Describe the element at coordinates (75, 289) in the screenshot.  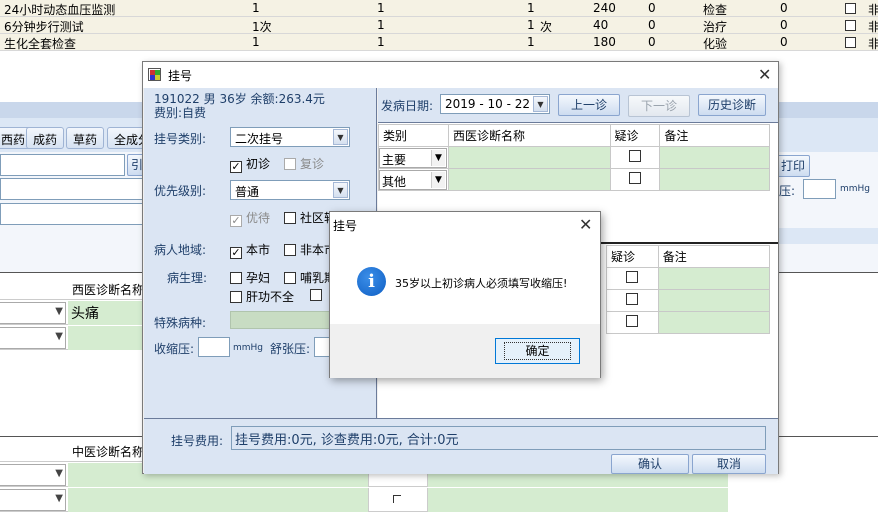
I see `grid-header: 西医诊断名称` at that location.